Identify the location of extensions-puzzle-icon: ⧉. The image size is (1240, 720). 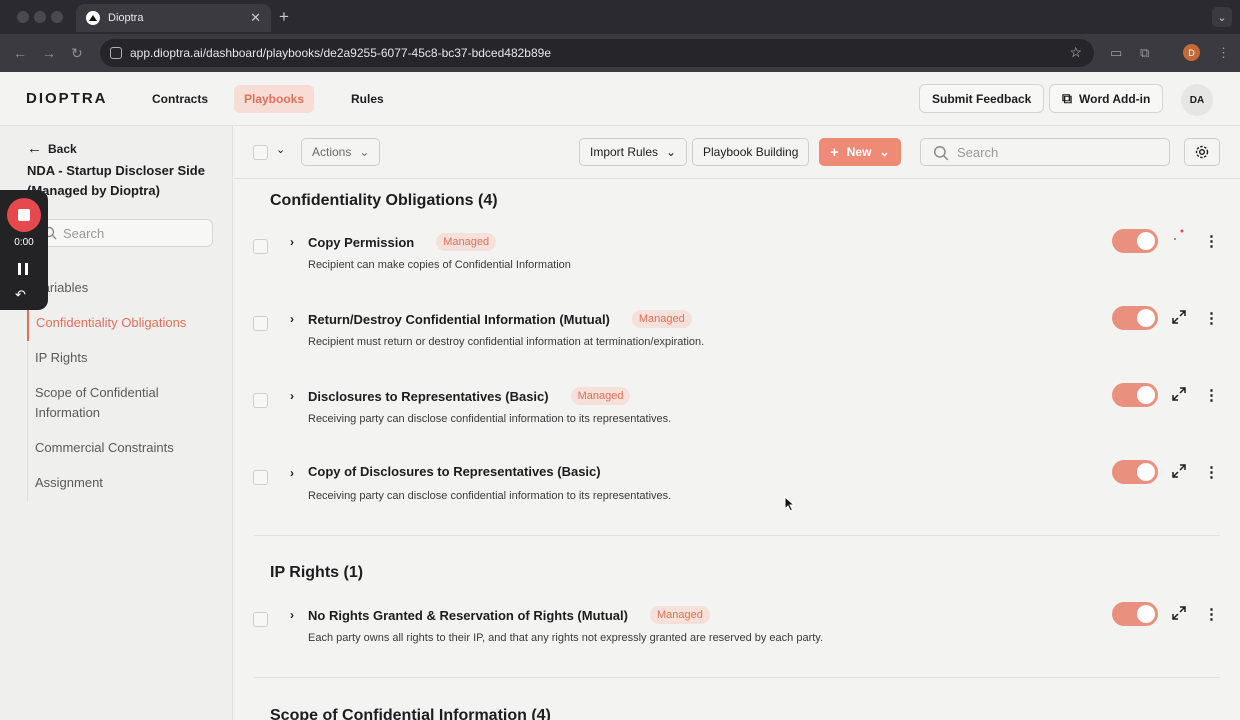
(1144, 53).